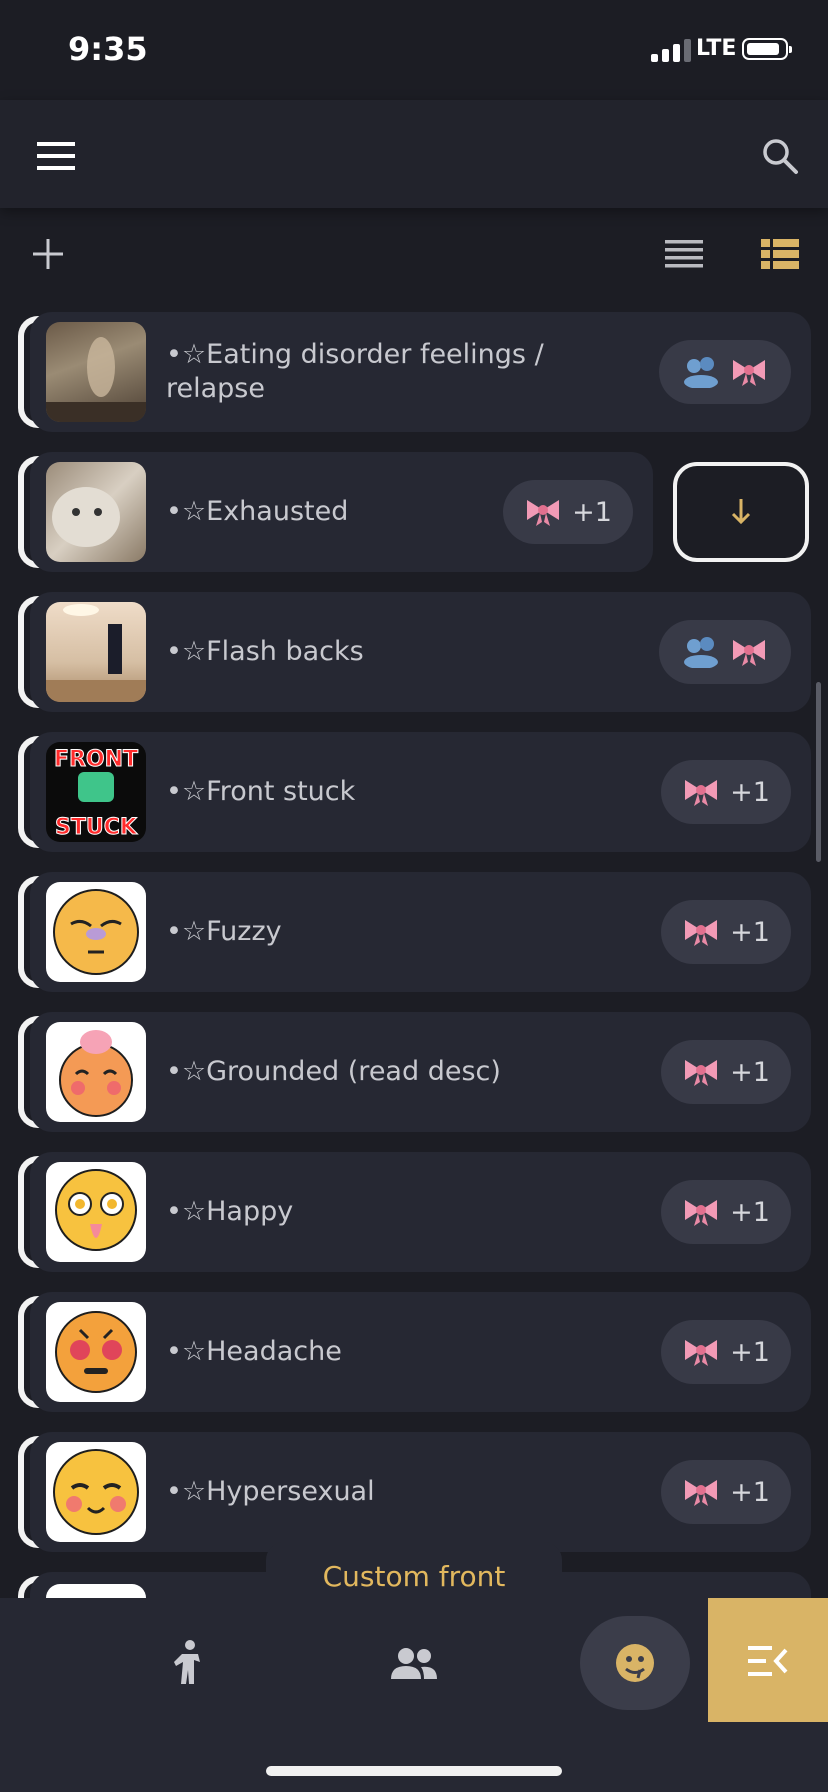 This screenshot has width=828, height=1792. Describe the element at coordinates (265, 651) in the screenshot. I see `front-name: •☆Flash backs` at that location.